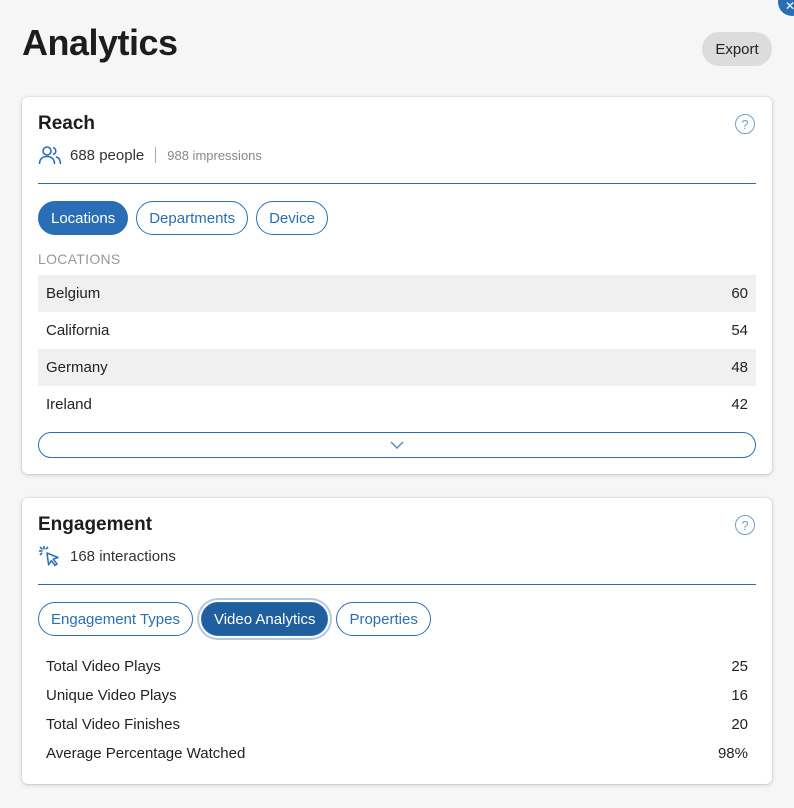 This screenshot has height=808, width=794. Describe the element at coordinates (192, 218) in the screenshot. I see `tab-departments: Departments` at that location.